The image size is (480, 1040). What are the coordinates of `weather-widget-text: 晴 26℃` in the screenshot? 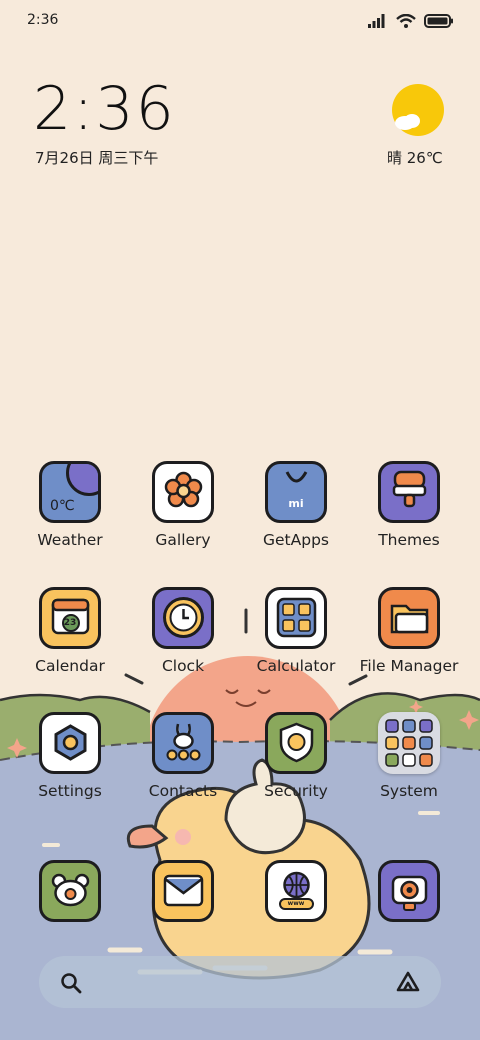 It's located at (415, 158).